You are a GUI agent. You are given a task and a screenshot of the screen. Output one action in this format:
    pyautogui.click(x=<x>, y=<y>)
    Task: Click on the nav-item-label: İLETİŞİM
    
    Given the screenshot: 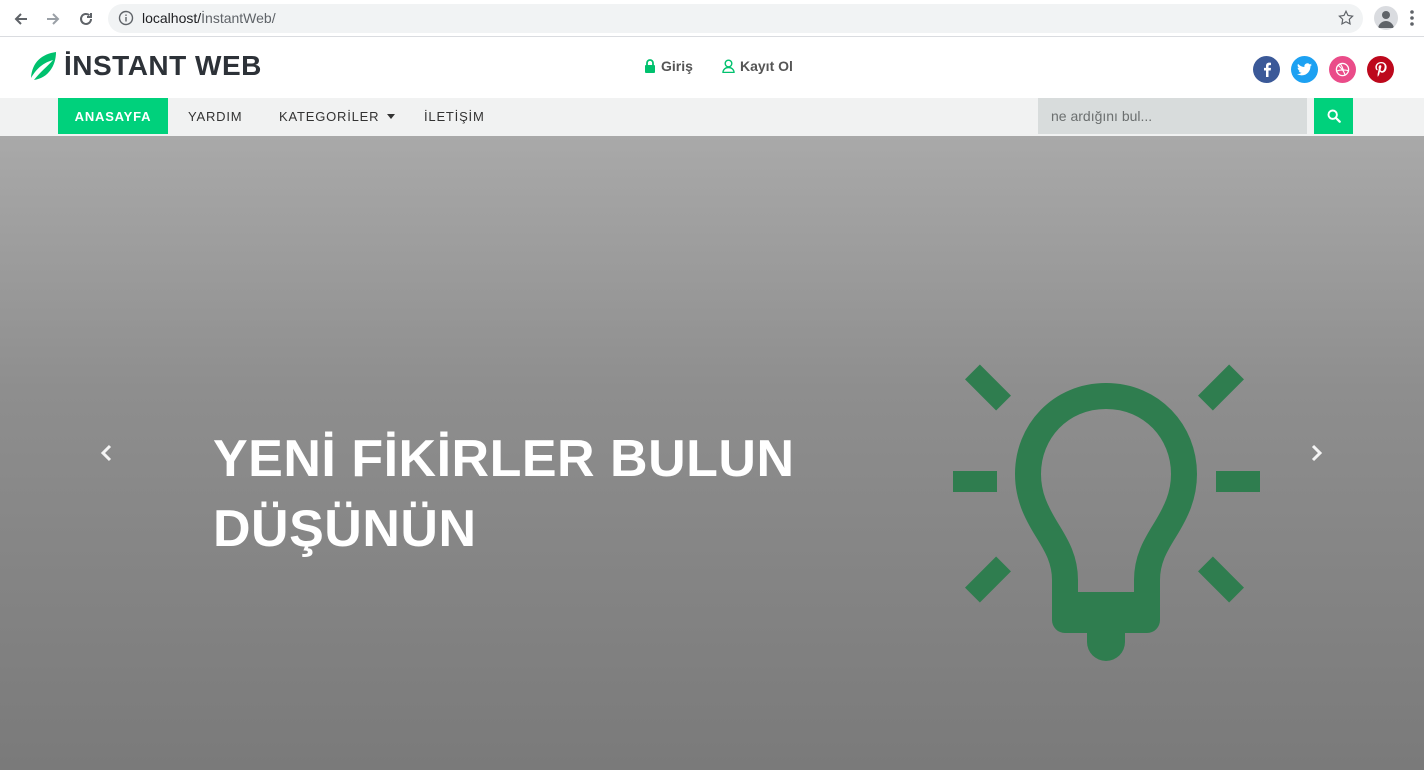 What is the action you would take?
    pyautogui.click(x=454, y=116)
    